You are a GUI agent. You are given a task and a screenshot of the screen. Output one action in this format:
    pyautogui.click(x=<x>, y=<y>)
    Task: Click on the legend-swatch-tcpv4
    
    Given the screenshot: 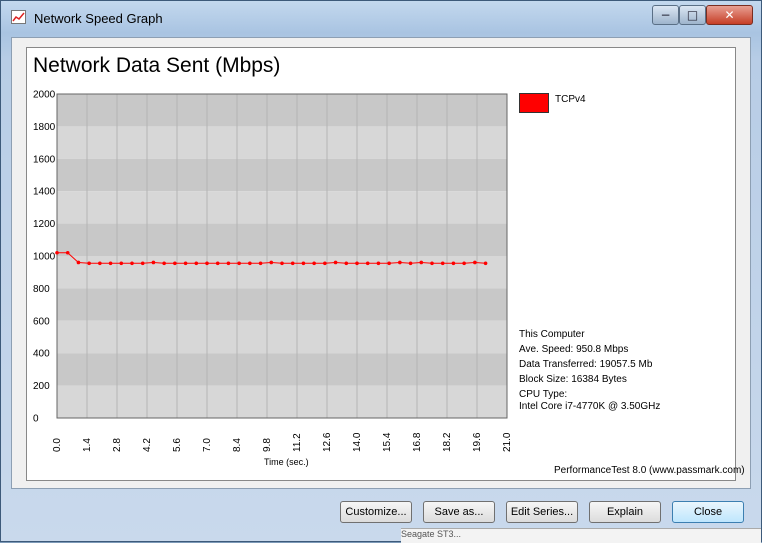 What is the action you would take?
    pyautogui.click(x=534, y=103)
    